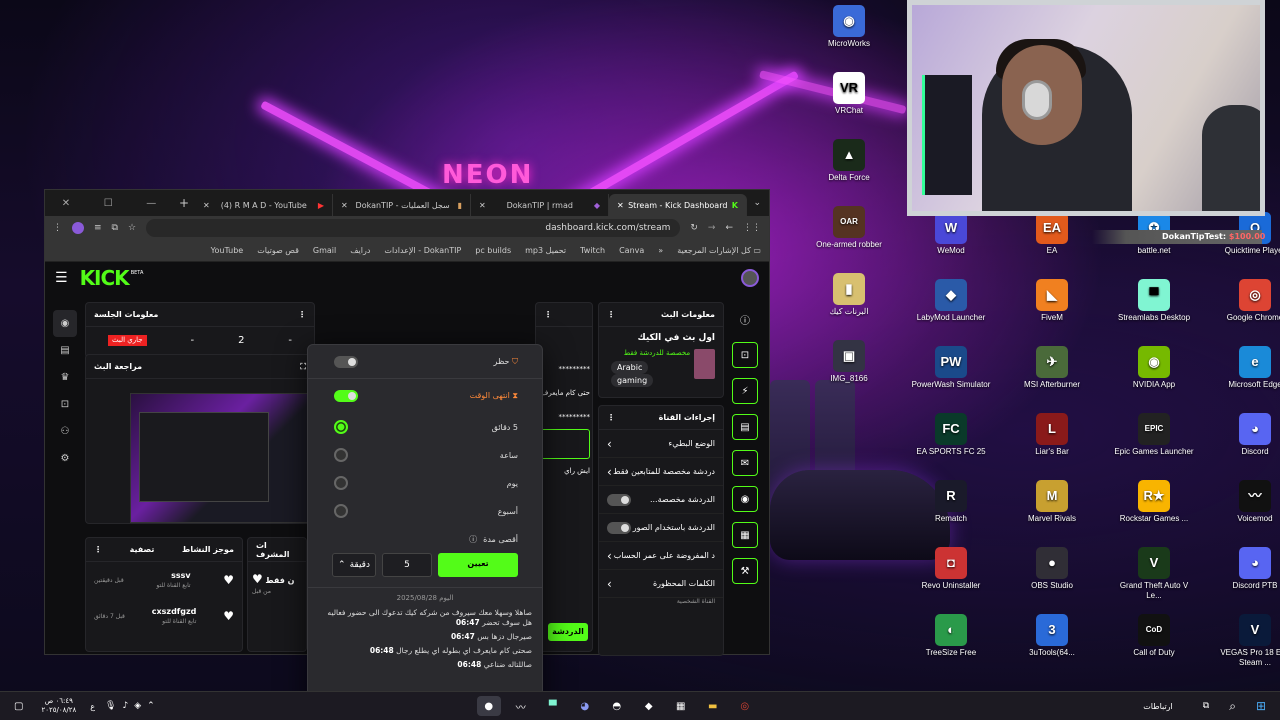 The width and height of the screenshot is (1280, 720). Describe the element at coordinates (151, 203) in the screenshot. I see `minimize-icon: —` at that location.